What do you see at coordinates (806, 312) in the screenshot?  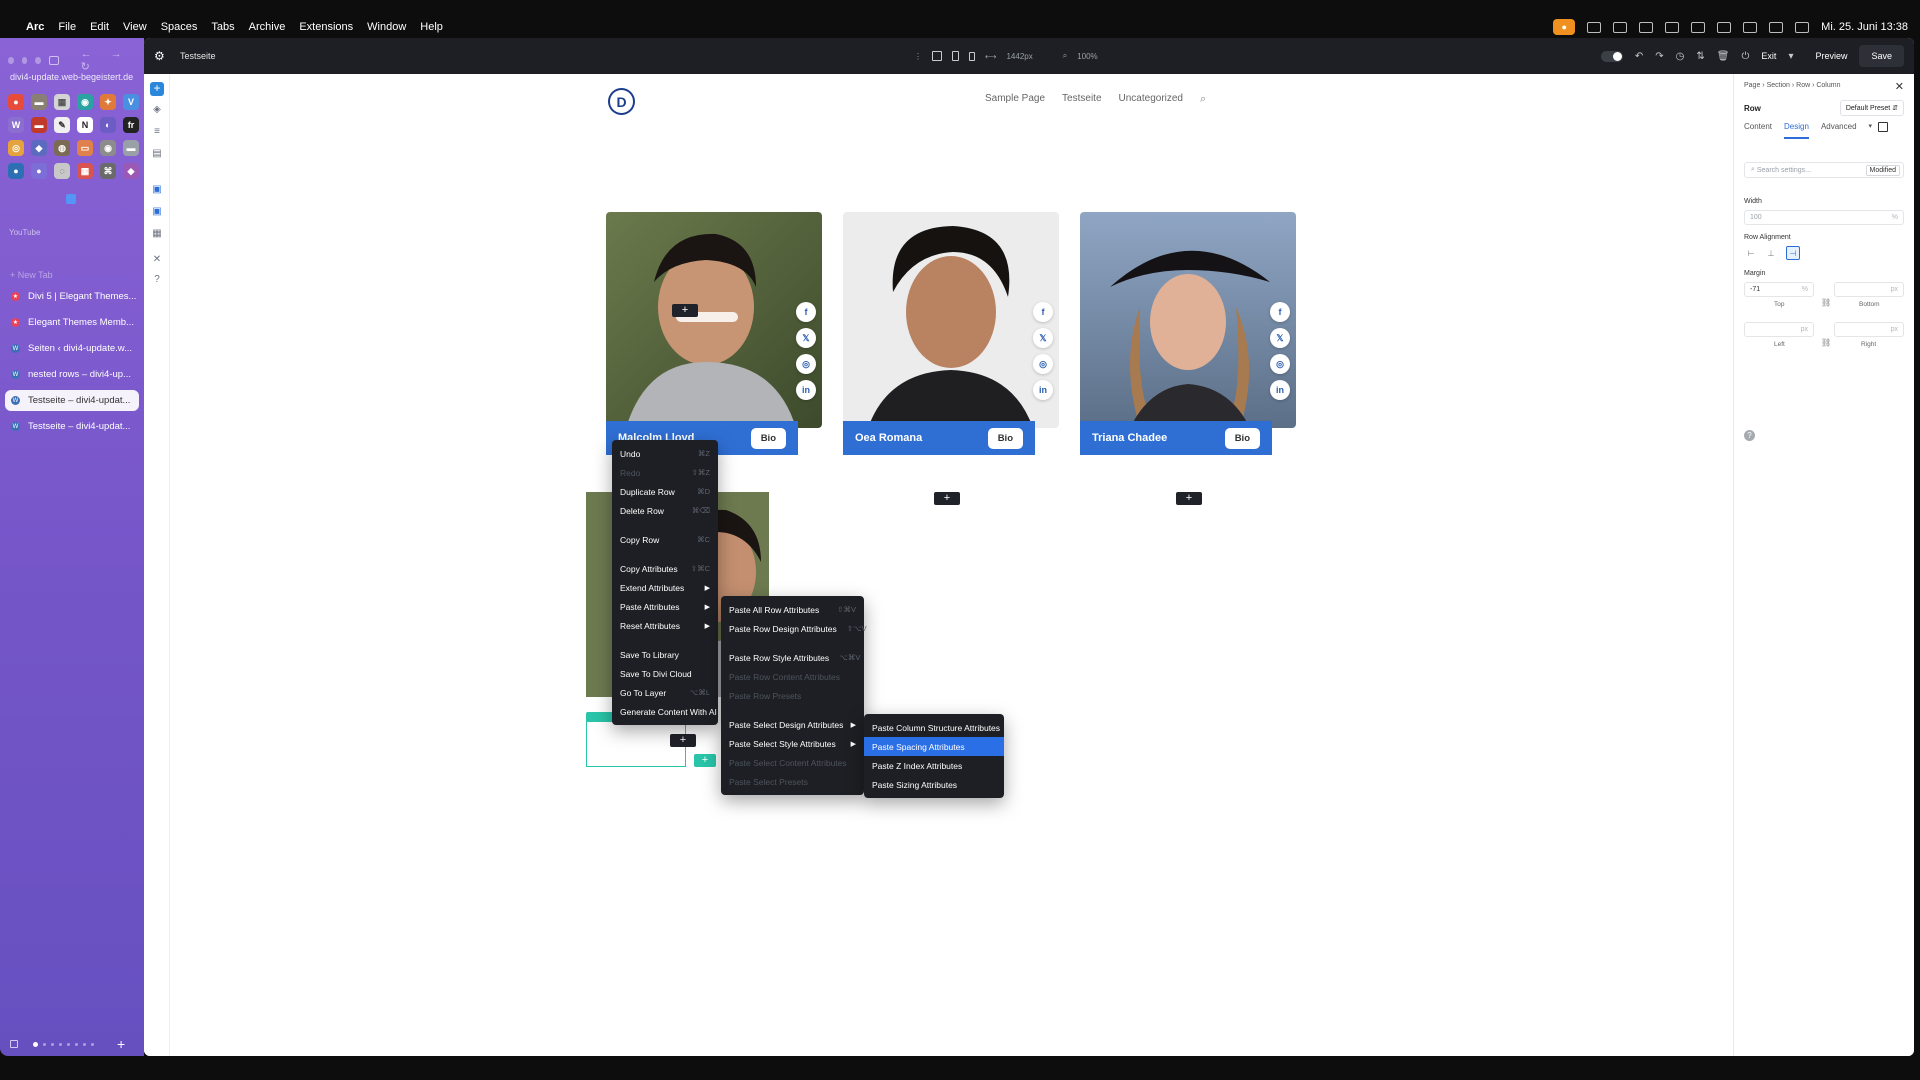 I see `facebook-icon: f` at bounding box center [806, 312].